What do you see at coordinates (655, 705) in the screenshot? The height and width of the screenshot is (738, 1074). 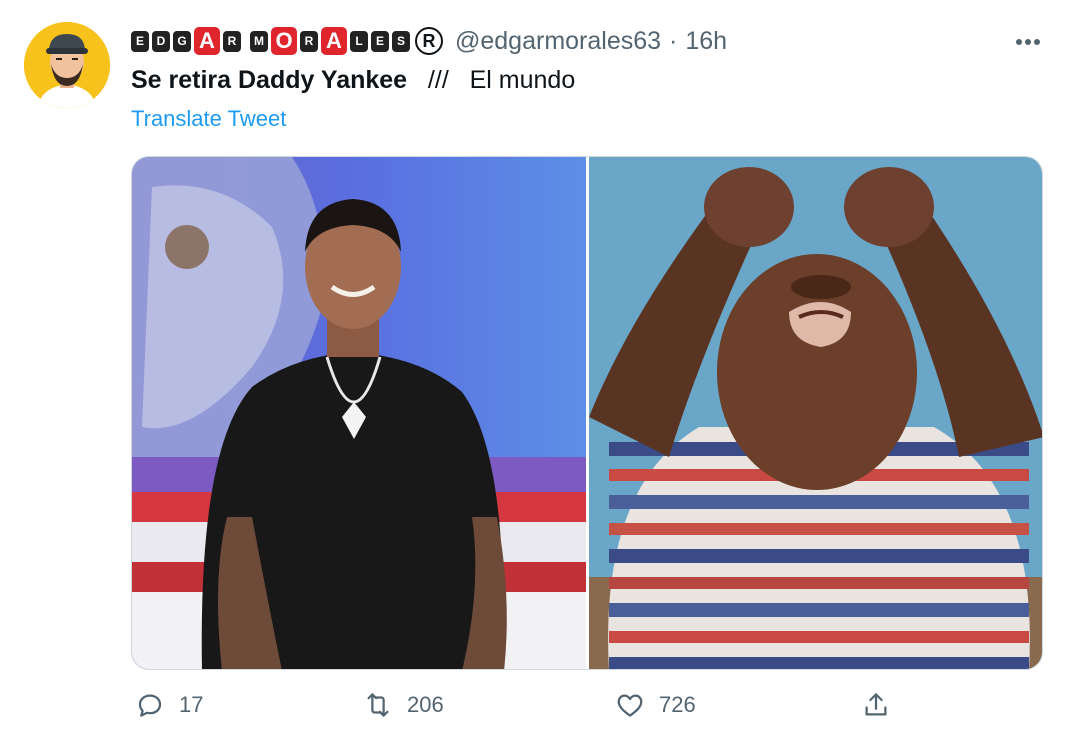 I see `like-button: 726` at bounding box center [655, 705].